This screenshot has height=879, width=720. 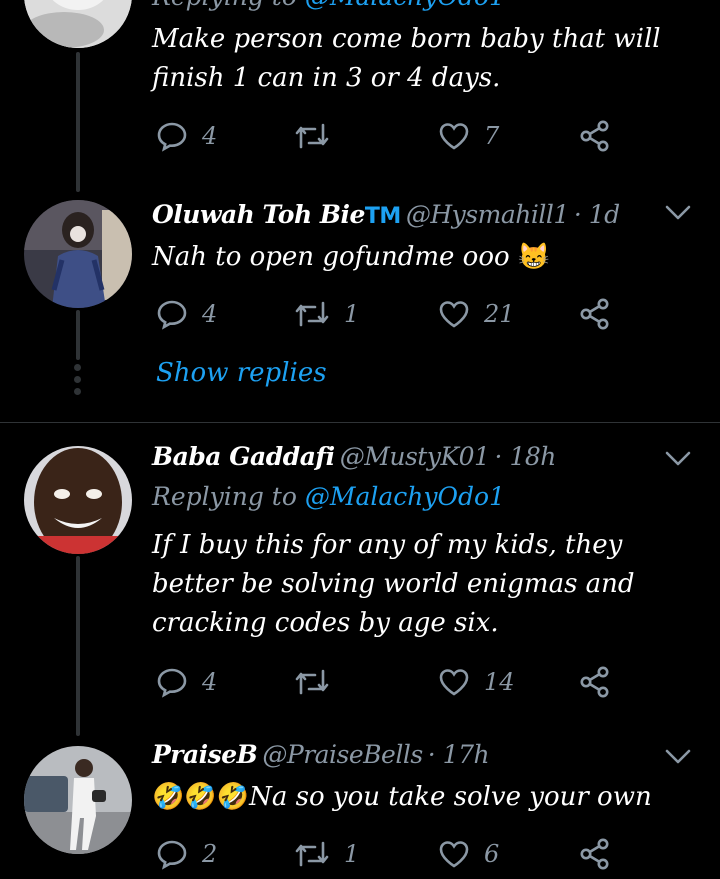 I want to click on like-button: 21, so click(x=476, y=314).